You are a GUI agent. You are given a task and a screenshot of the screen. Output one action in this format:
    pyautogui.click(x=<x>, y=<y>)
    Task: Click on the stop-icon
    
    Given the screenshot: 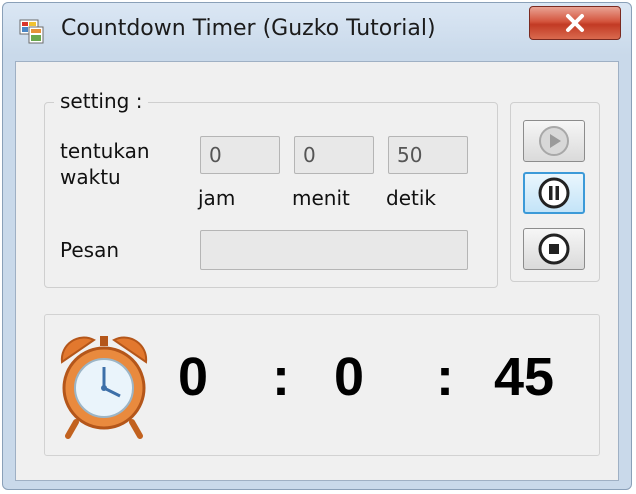 What is the action you would take?
    pyautogui.click(x=554, y=249)
    